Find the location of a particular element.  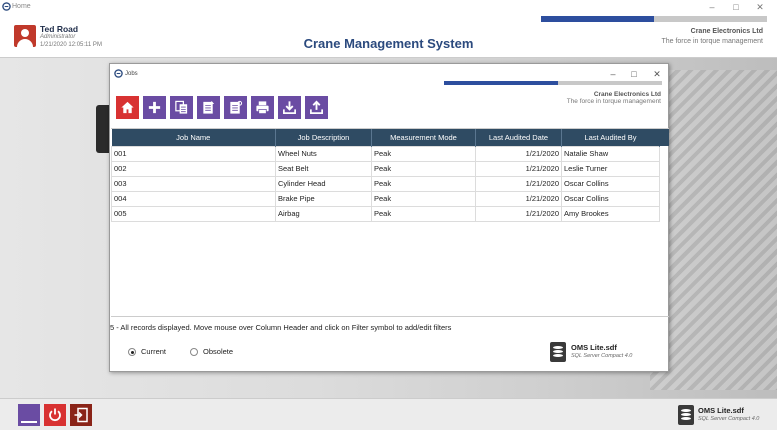

current-radio-label: Current is located at coordinates (154, 351).